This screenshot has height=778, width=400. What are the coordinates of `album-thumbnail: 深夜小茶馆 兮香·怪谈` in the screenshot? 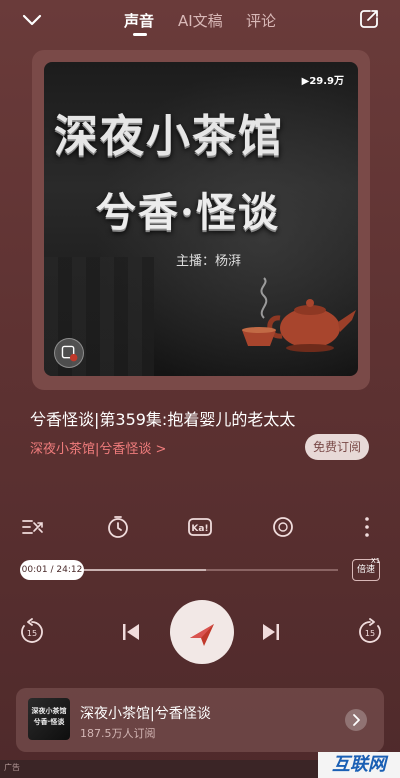 It's located at (49, 719).